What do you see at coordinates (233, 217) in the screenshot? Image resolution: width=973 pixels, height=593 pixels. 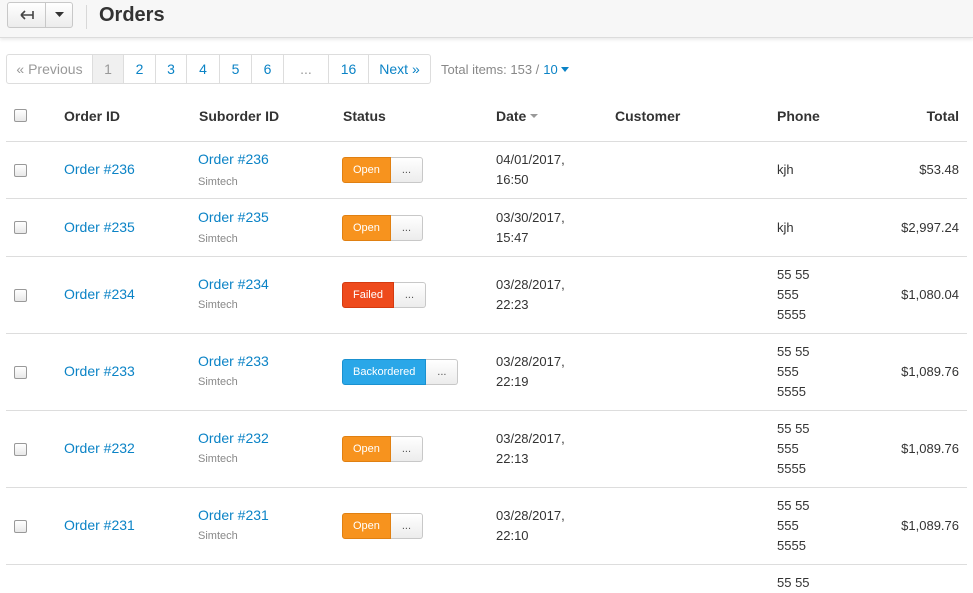 I see `suborder-link: Order #235` at bounding box center [233, 217].